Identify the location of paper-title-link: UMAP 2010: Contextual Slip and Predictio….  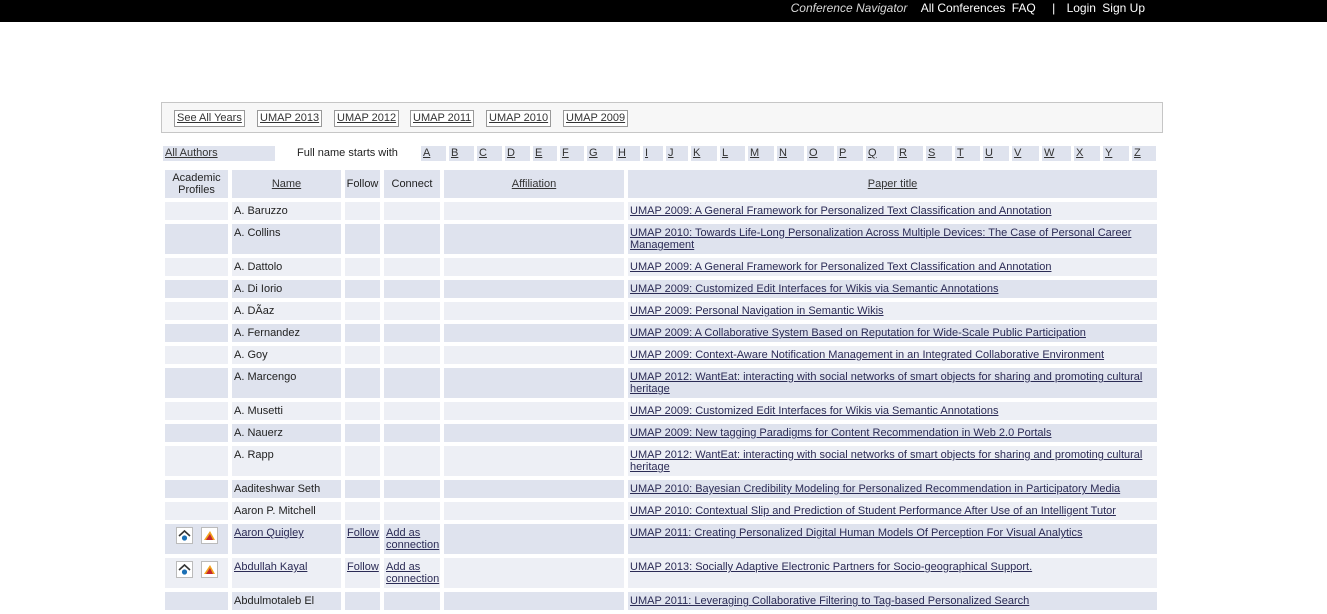
(873, 511).